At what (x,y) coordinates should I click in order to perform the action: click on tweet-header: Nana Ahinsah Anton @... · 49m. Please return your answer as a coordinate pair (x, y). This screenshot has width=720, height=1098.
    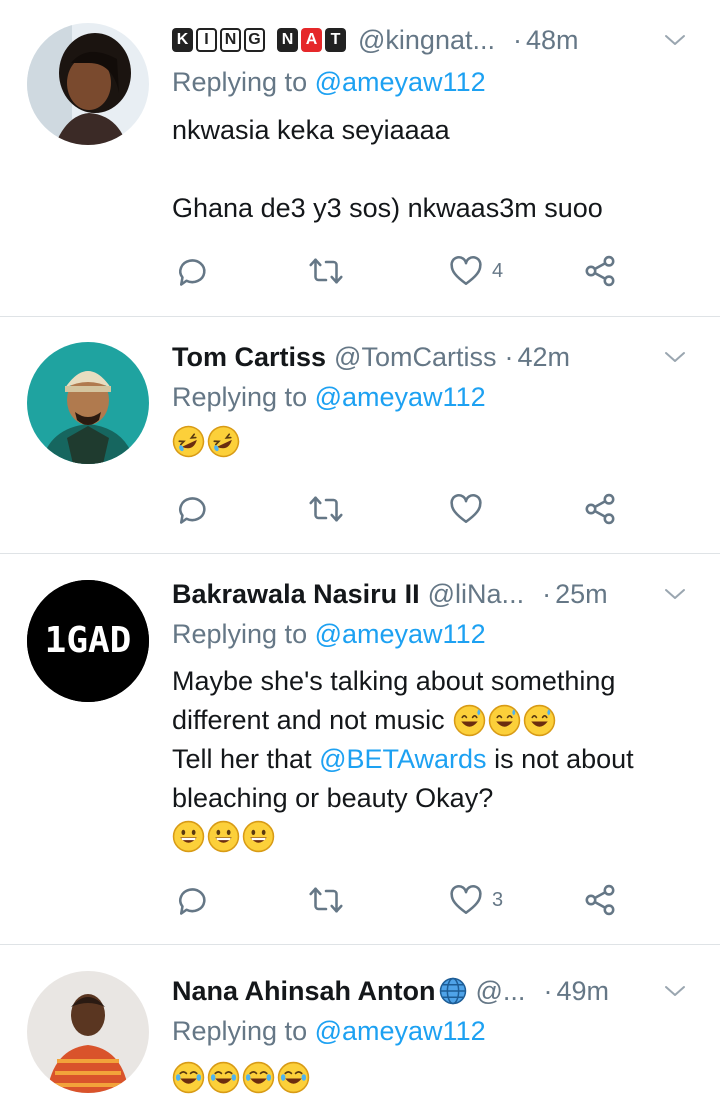
    Looking at the image, I should click on (433, 991).